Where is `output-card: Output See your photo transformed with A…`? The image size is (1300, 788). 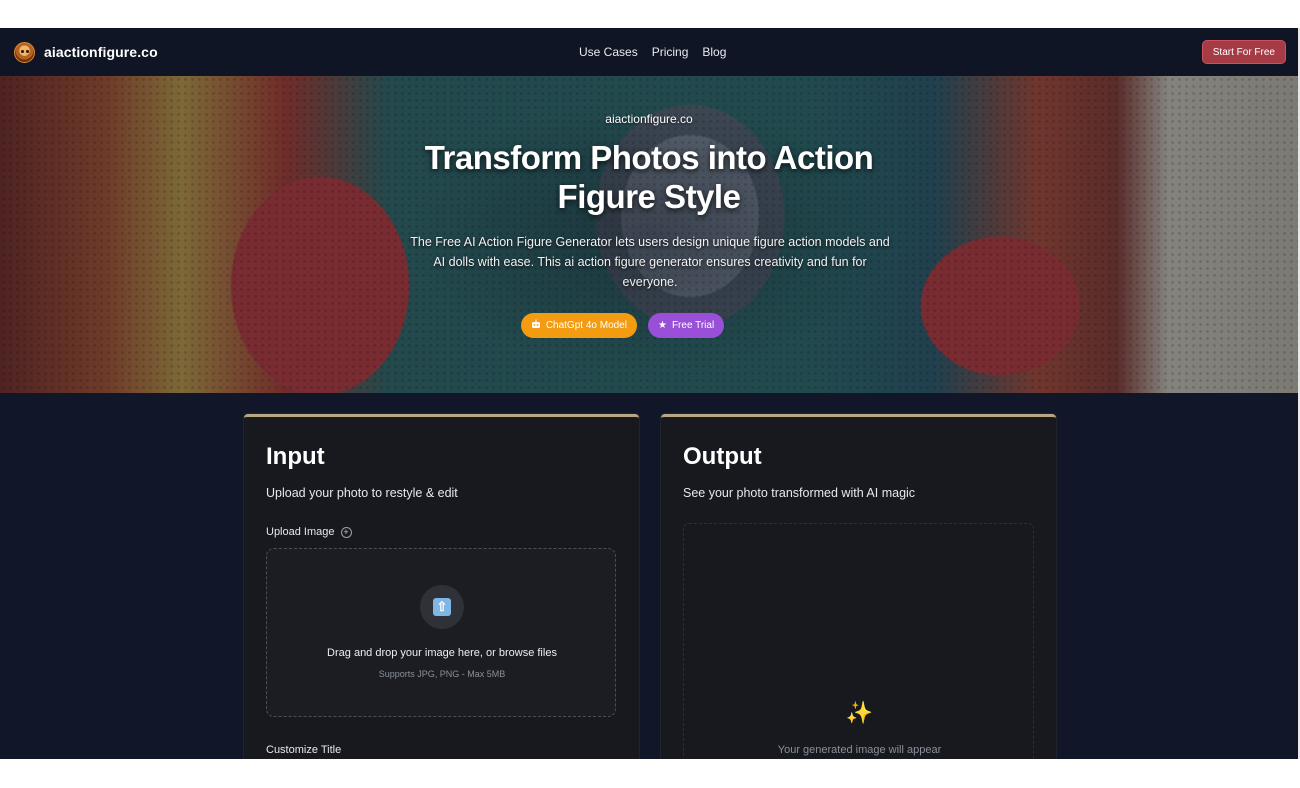 output-card: Output See your photo transformed with A… is located at coordinates (858, 586).